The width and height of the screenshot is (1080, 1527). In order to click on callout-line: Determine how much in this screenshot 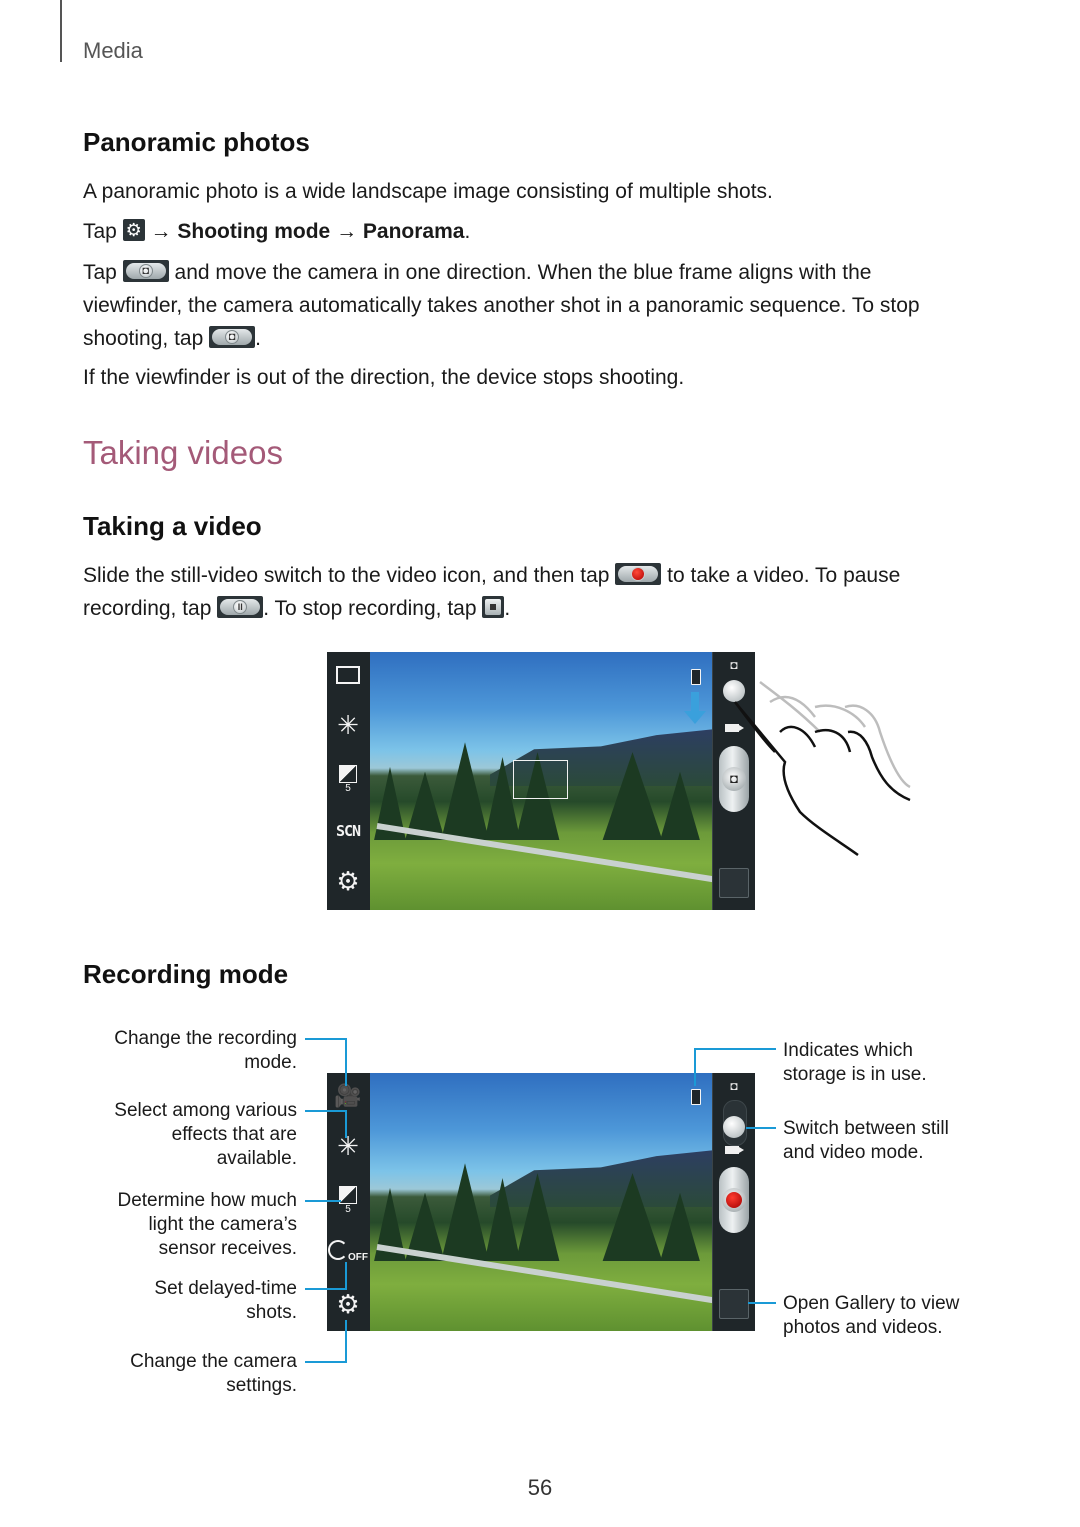, I will do `click(207, 1200)`.